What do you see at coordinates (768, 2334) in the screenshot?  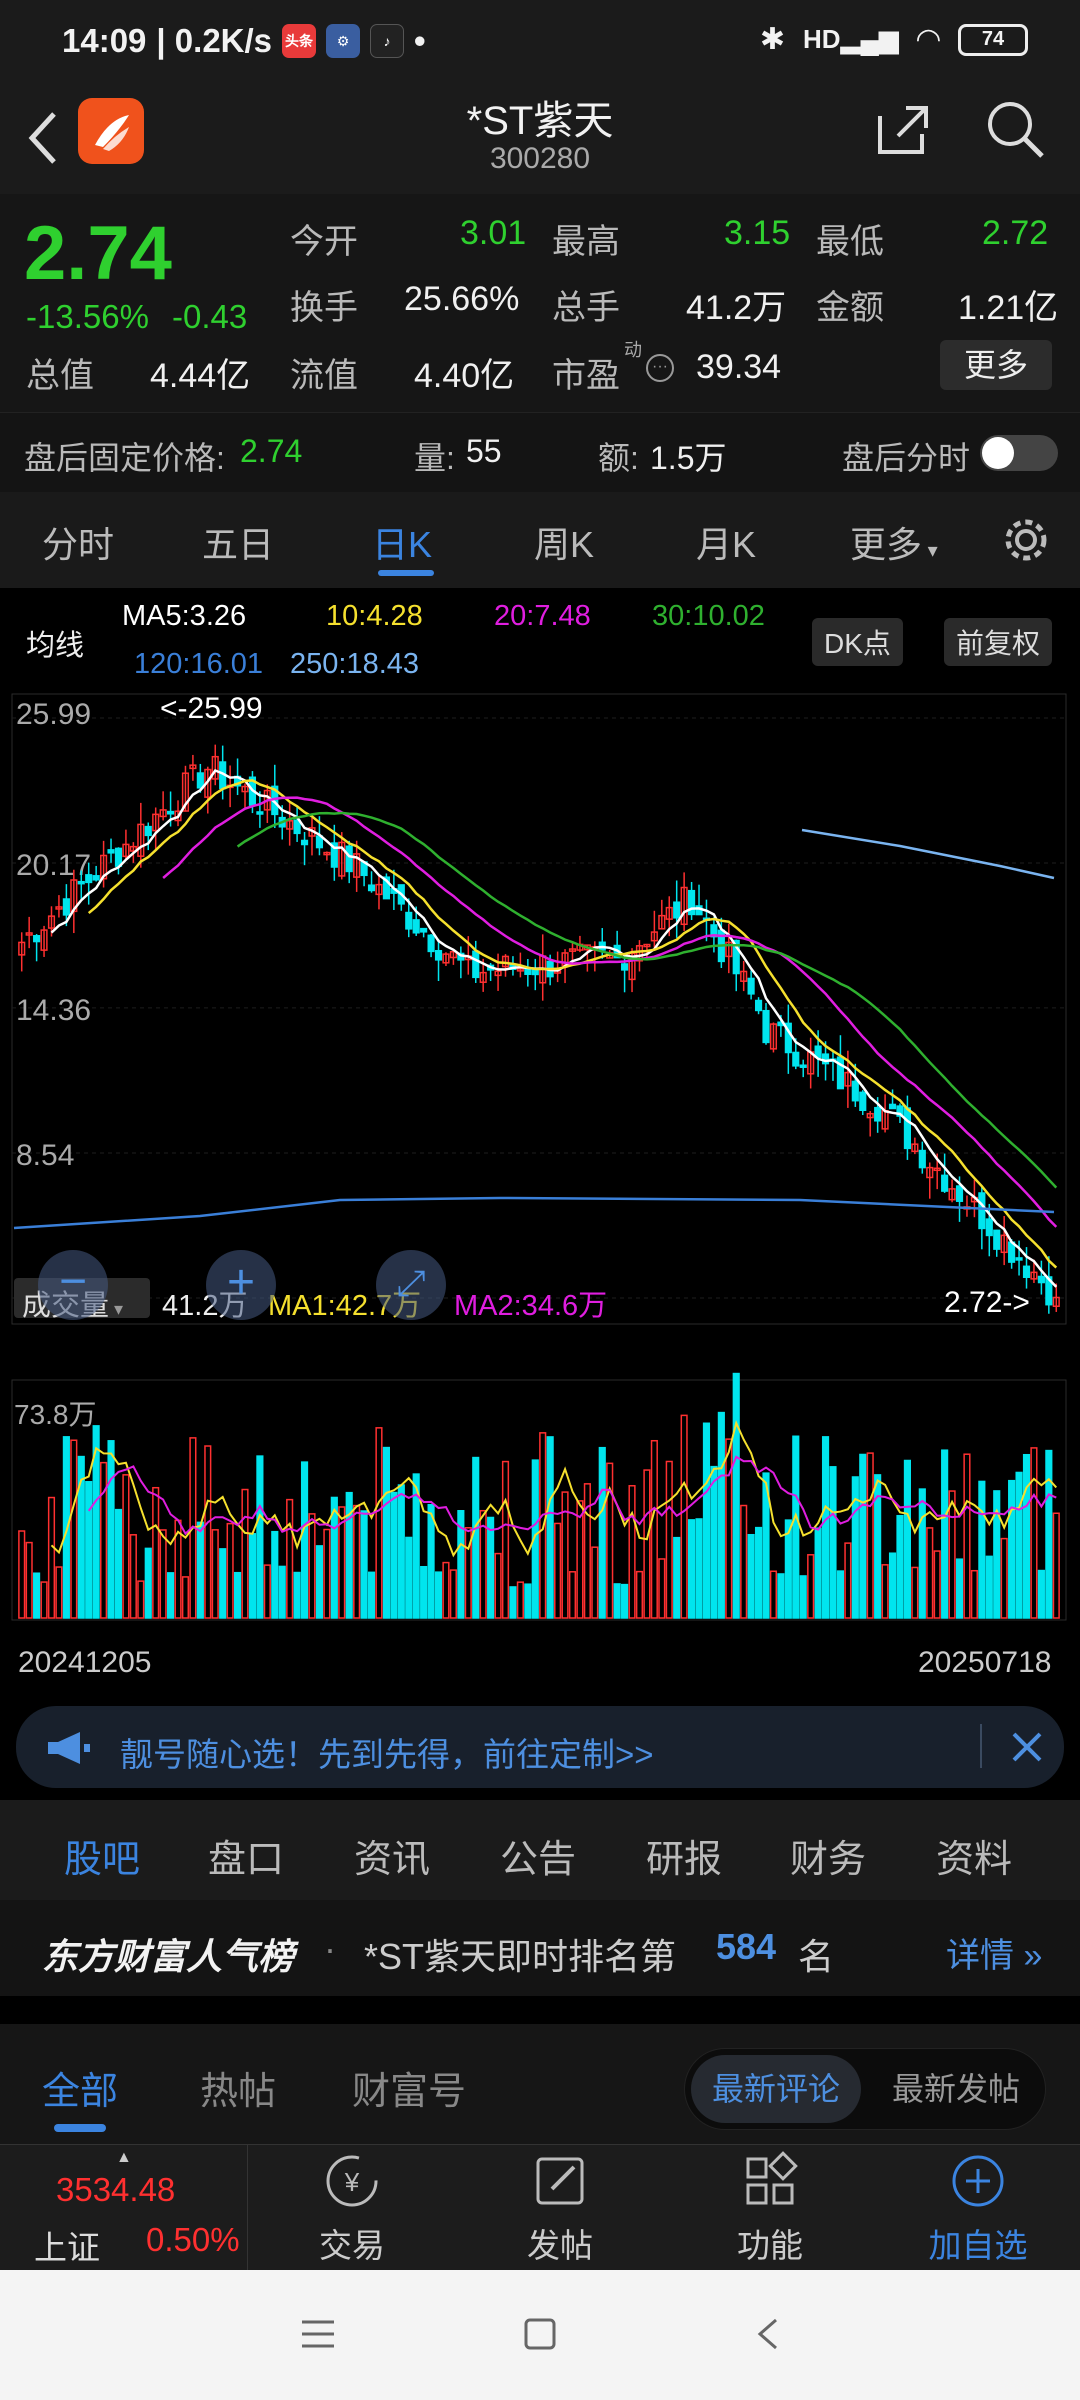 I see `nav-back-icon` at bounding box center [768, 2334].